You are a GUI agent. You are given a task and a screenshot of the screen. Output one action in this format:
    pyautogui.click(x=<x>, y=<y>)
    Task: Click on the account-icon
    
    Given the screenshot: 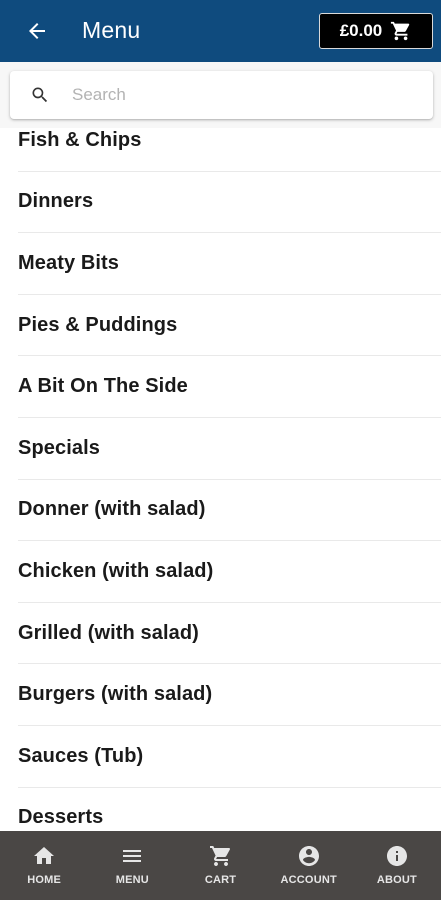 What is the action you would take?
    pyautogui.click(x=308, y=856)
    